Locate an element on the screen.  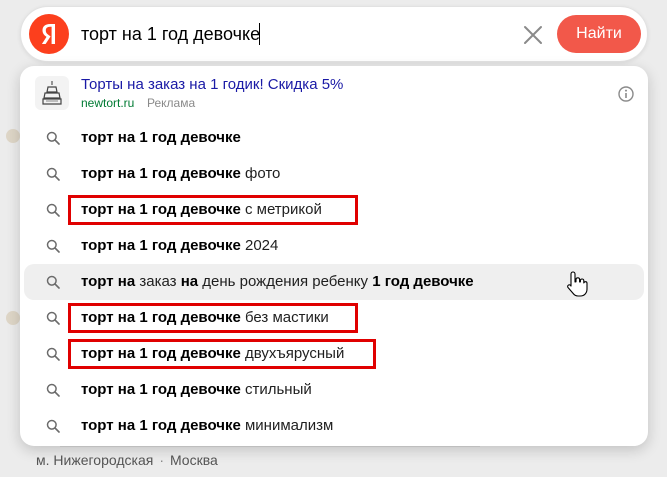
suggest-completion-text: двухъярусный is located at coordinates (292, 353).